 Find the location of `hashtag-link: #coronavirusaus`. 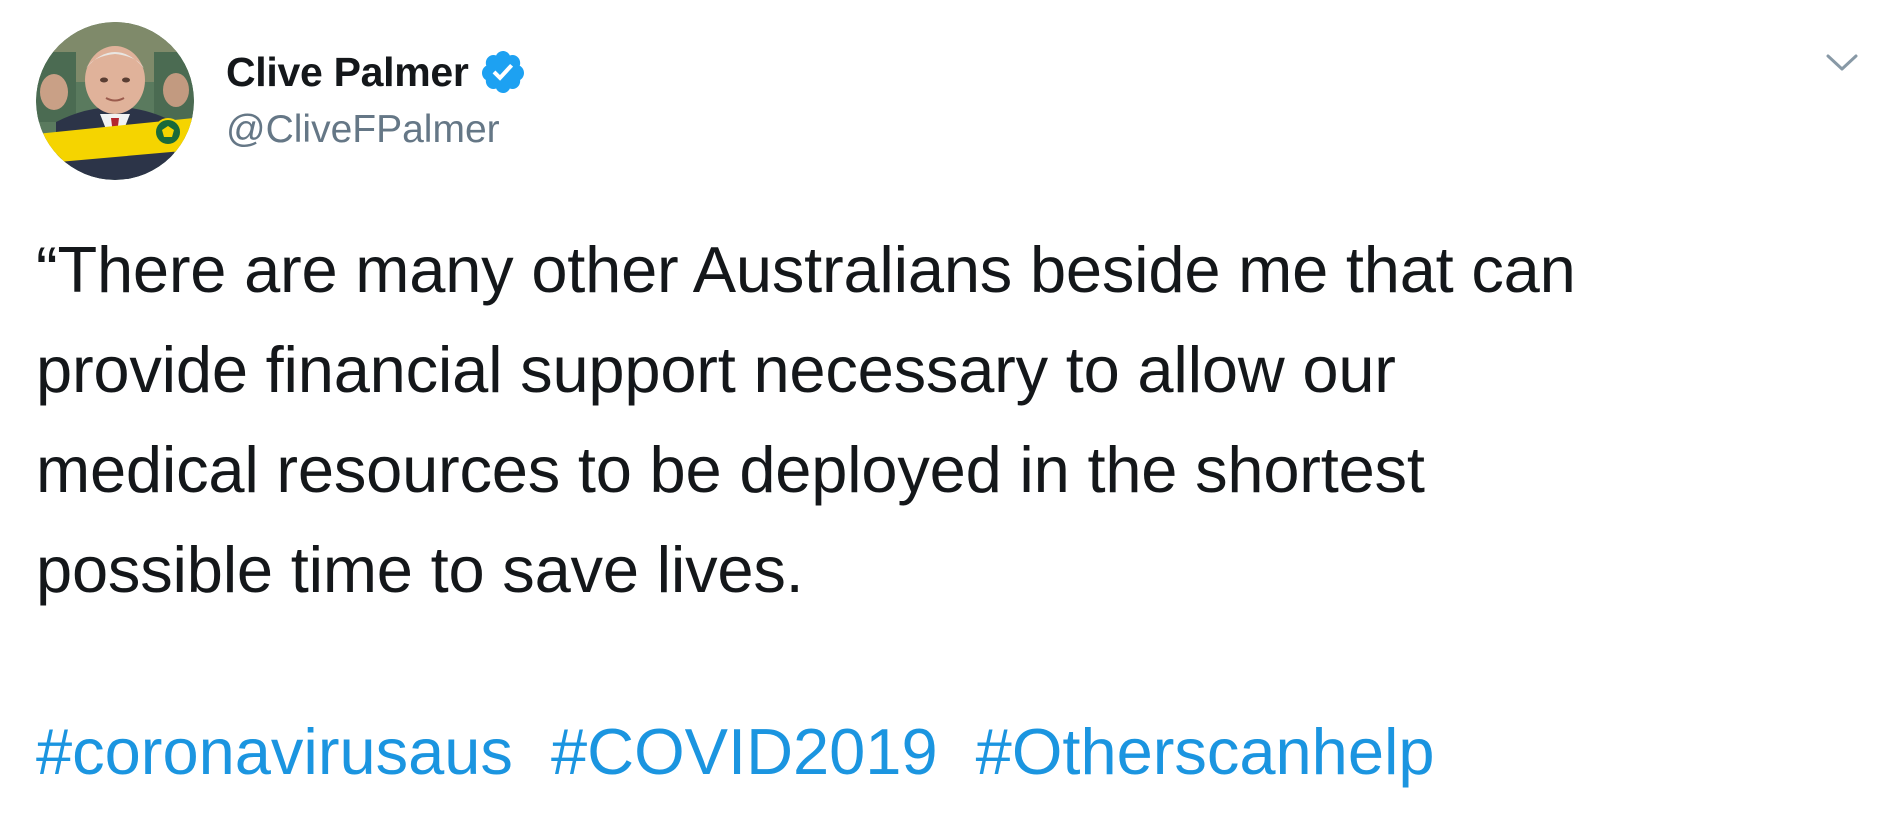

hashtag-link: #coronavirusaus is located at coordinates (274, 751).